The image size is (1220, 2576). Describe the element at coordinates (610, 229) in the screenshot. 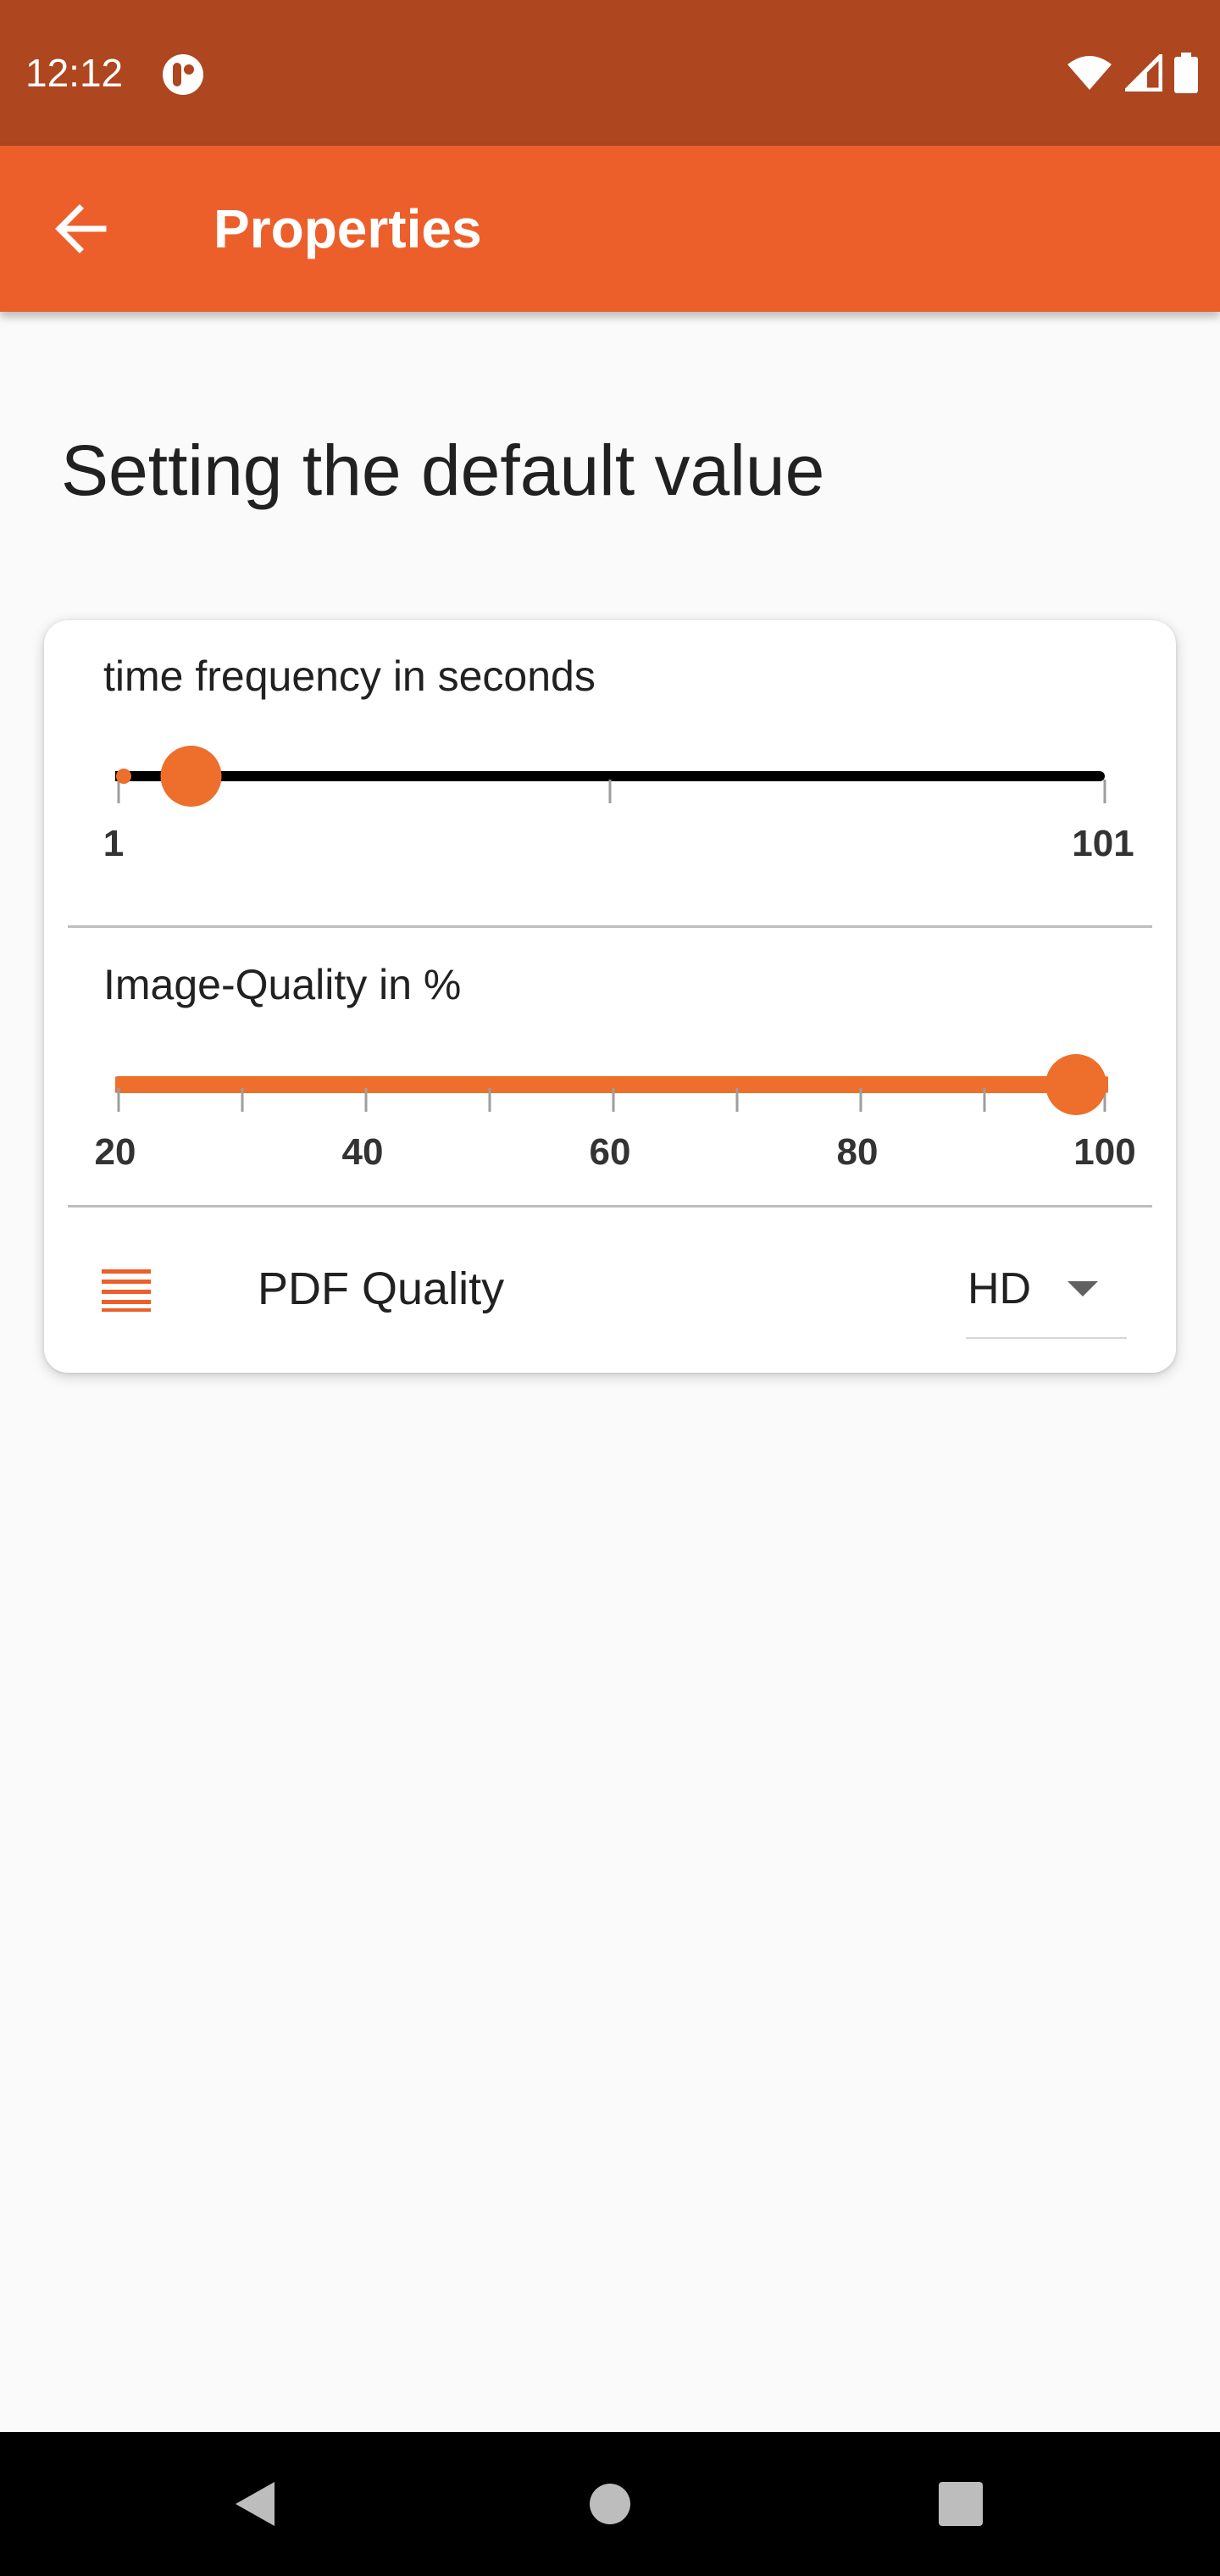

I see `app-bar: Properties` at that location.